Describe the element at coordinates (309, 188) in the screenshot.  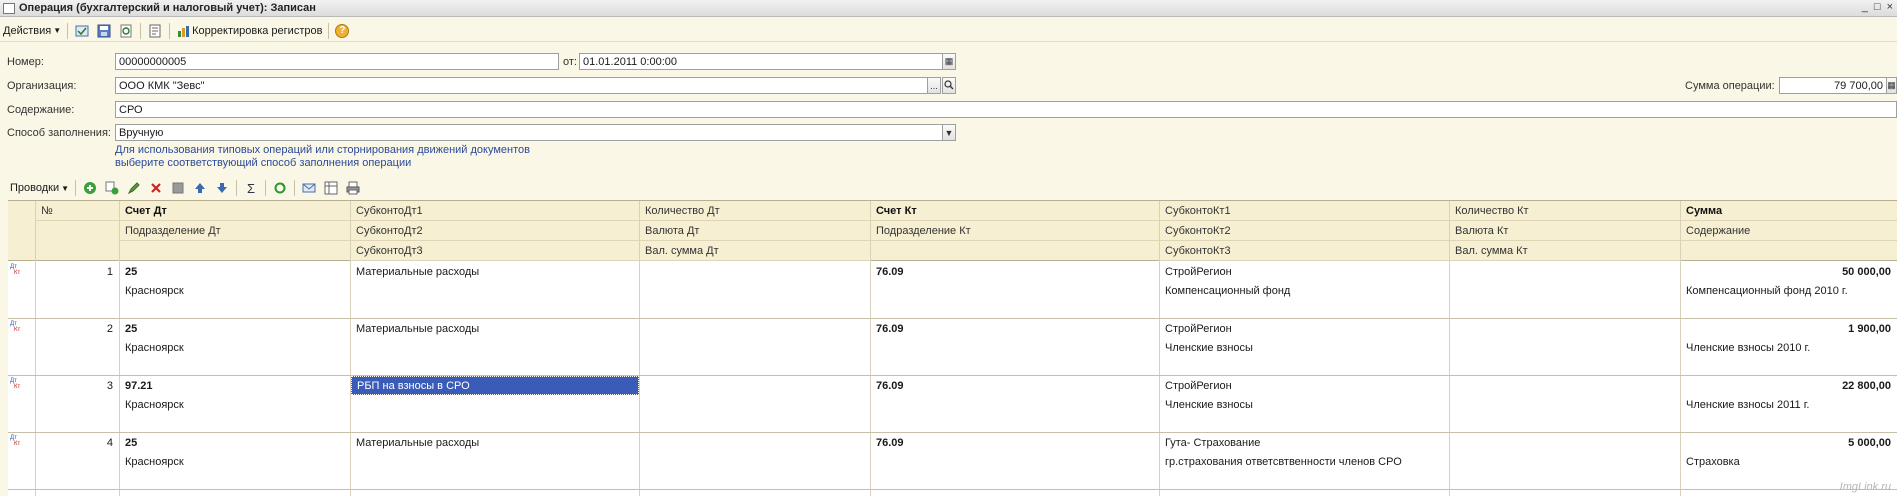
I see `mail-button` at that location.